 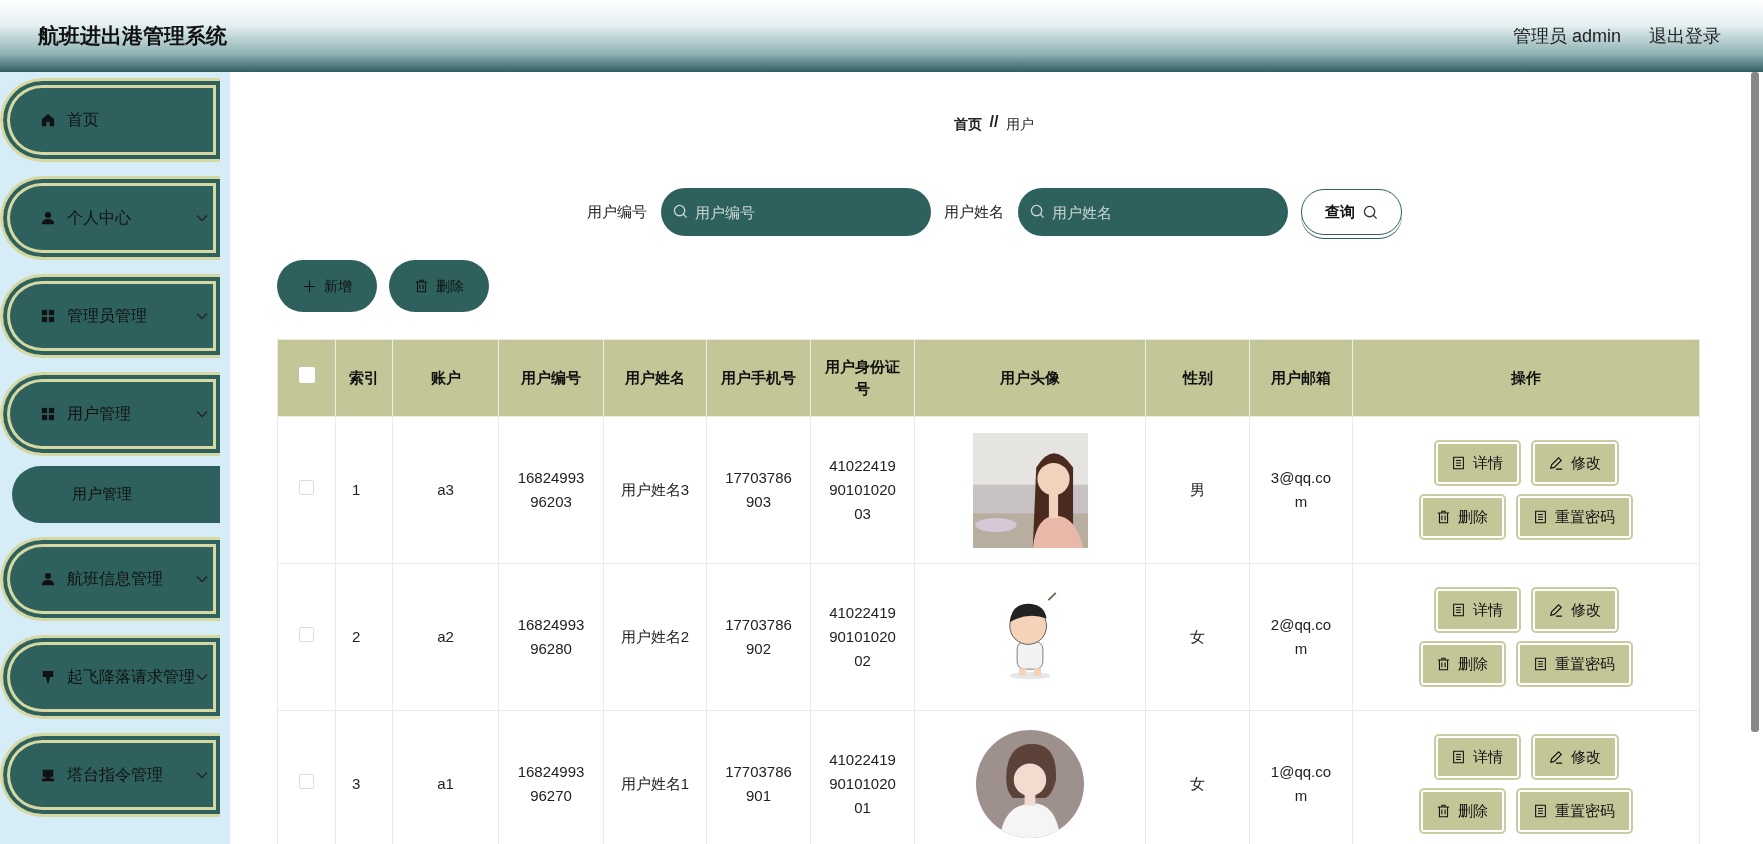 I want to click on column-header: 用户邮箱, so click(x=1301, y=378).